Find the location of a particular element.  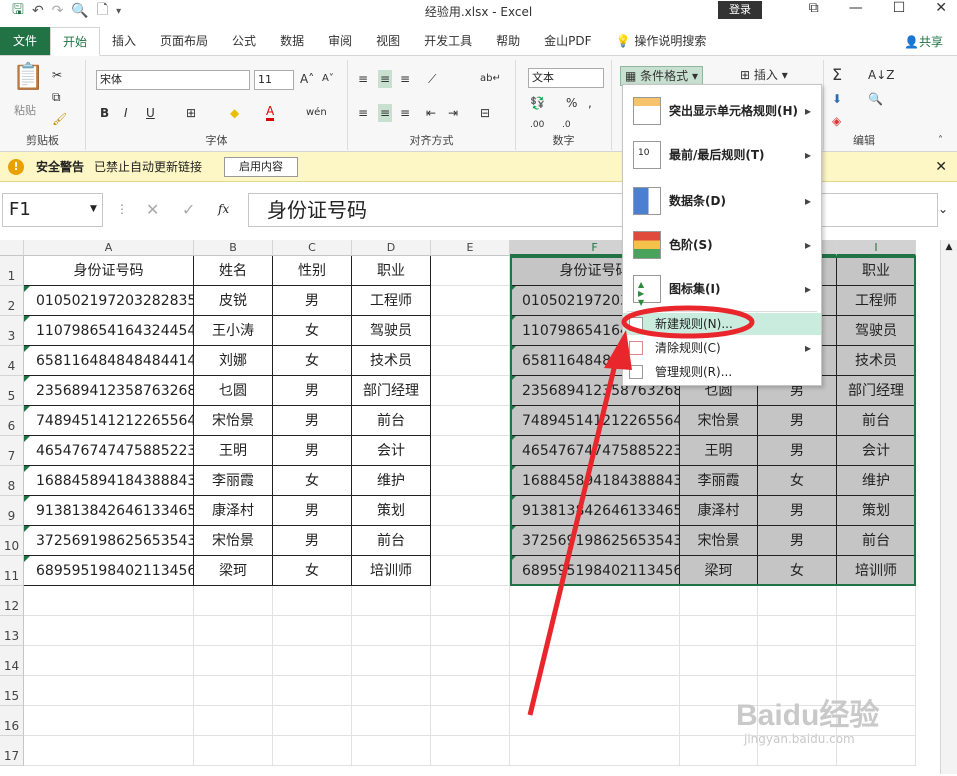

annotation-overlay is located at coordinates (641, 510).